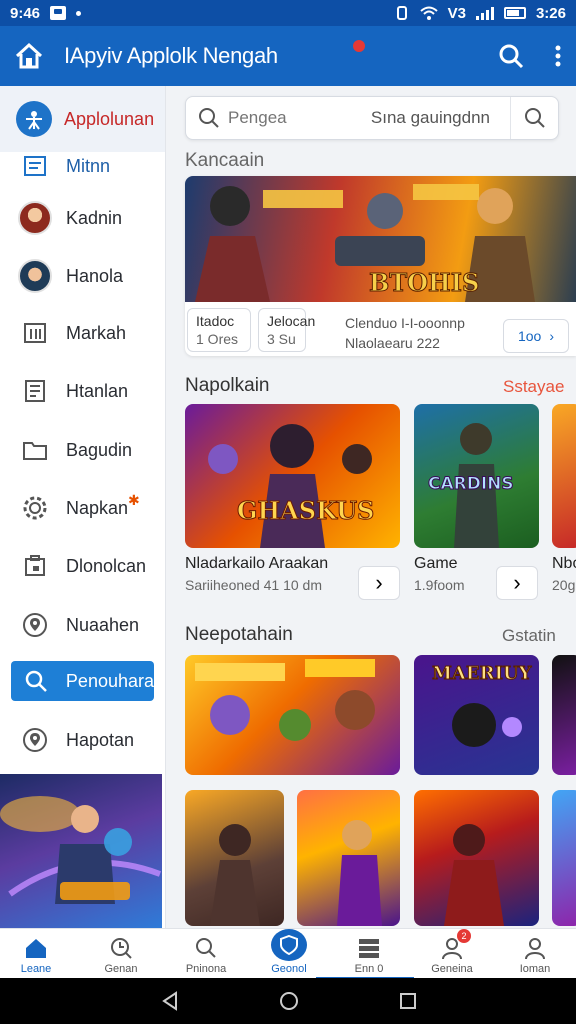  I want to click on sidebar-item-htanlan: Htanlan, so click(83, 391).